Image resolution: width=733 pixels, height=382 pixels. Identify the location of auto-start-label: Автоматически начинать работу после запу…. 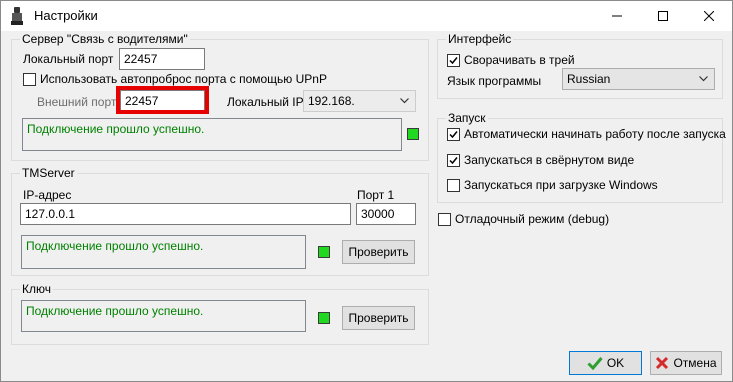
(595, 134).